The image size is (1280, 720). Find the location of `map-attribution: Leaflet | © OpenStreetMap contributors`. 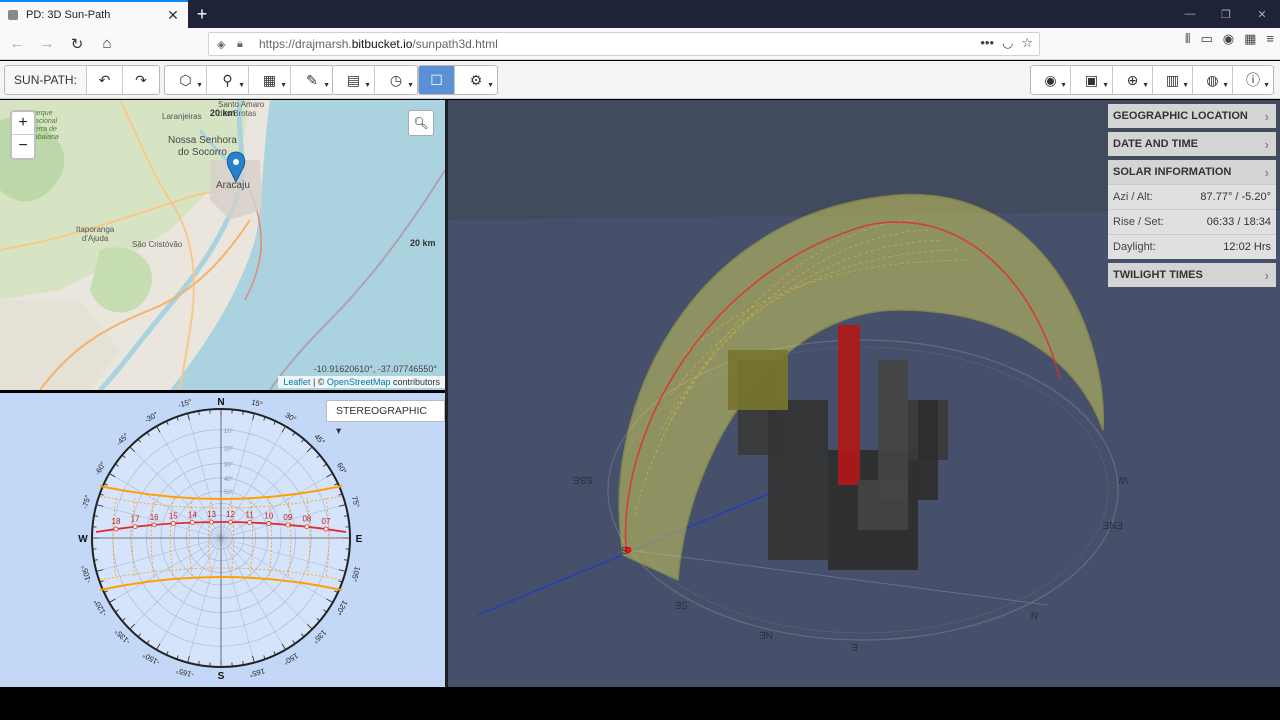

map-attribution: Leaflet | © OpenStreetMap contributors is located at coordinates (361, 382).